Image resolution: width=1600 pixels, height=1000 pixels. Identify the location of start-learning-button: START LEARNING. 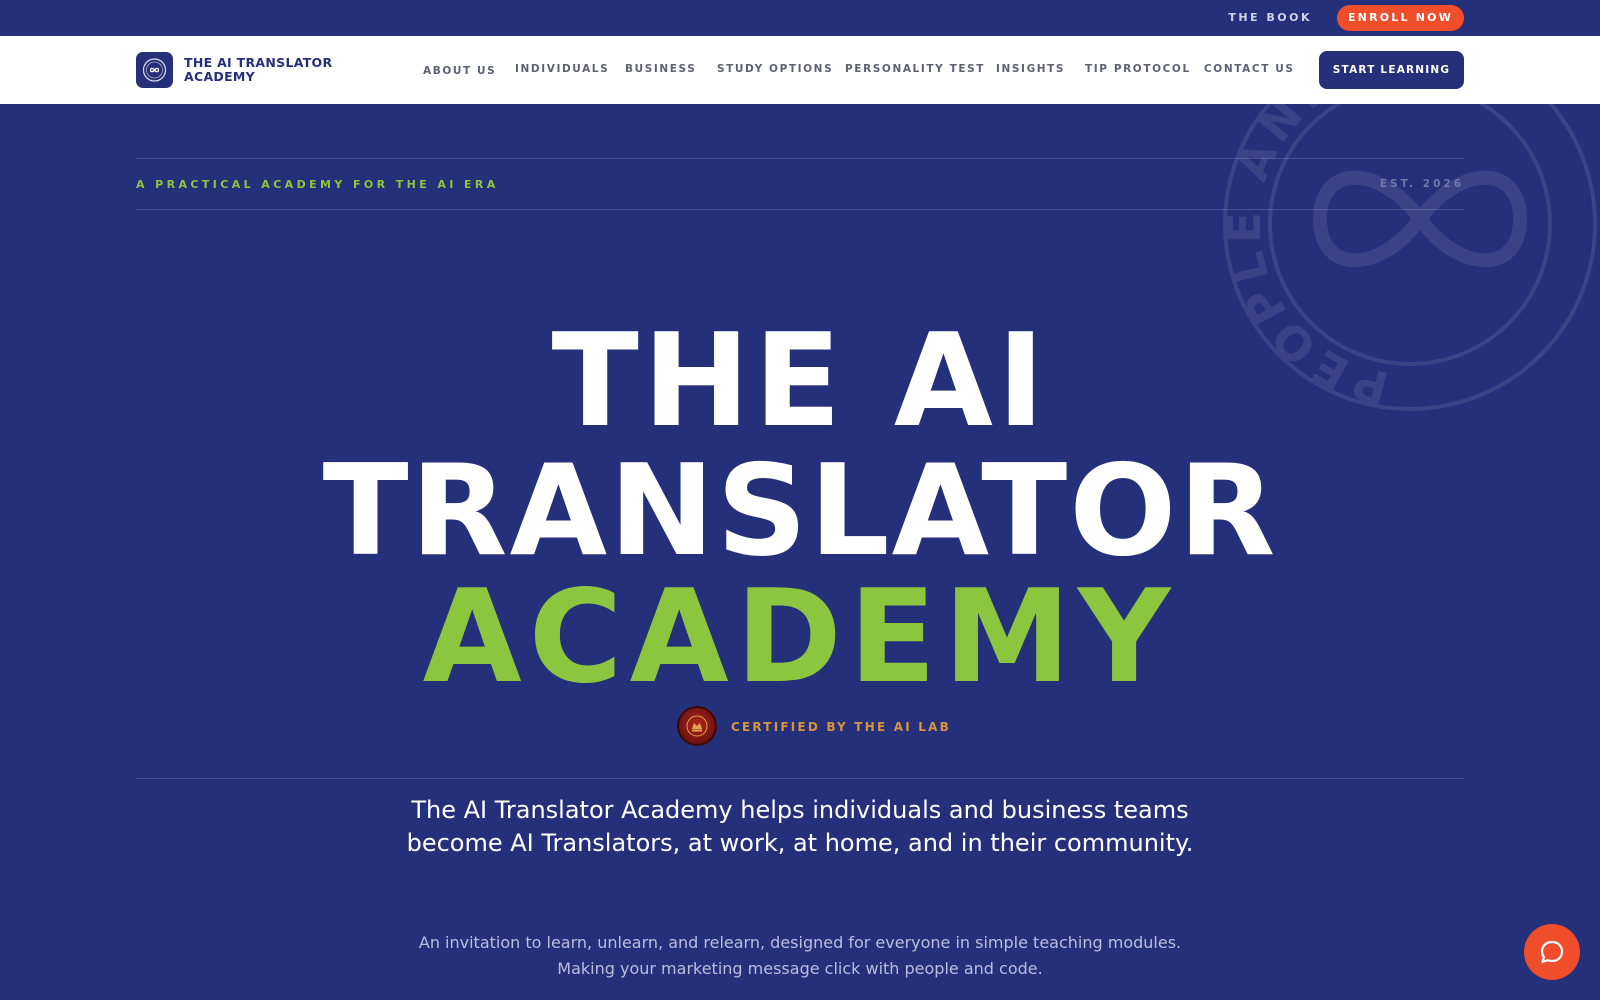
(1391, 70).